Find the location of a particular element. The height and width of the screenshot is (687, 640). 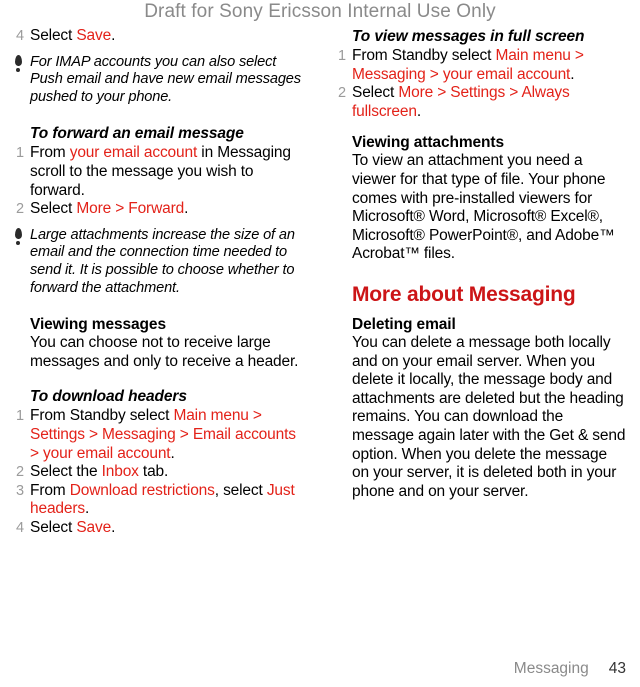

heading-forward-email: To forward an email message is located at coordinates (137, 134).